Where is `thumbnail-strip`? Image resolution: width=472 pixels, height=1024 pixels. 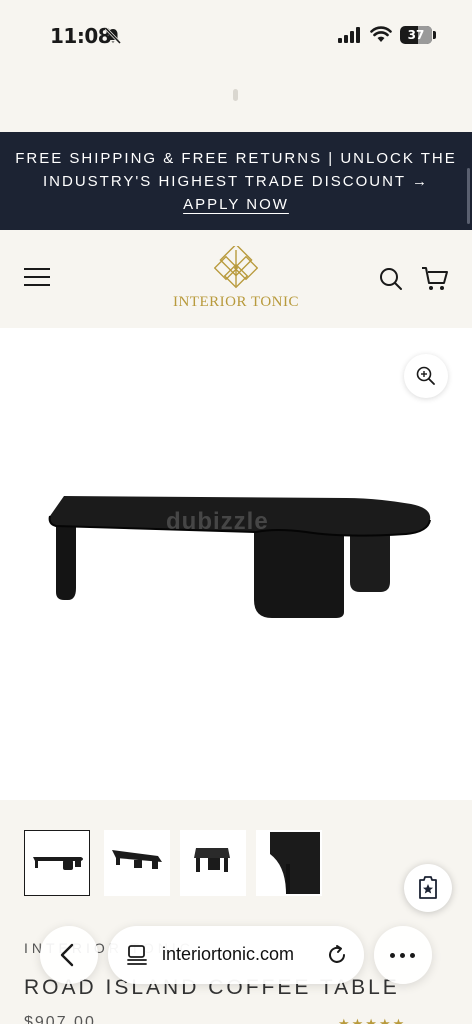
thumbnail-strip is located at coordinates (236, 855).